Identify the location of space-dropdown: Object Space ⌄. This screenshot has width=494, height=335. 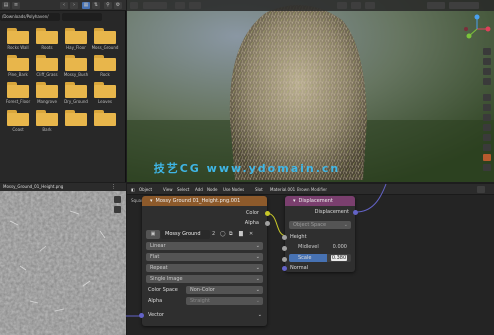
(320, 225).